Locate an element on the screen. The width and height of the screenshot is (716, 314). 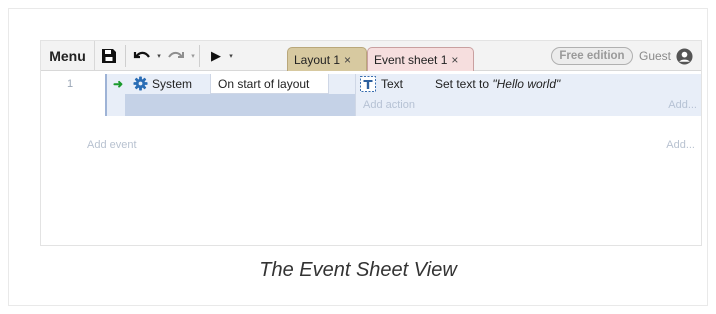
condition-object: System is located at coordinates (172, 84).